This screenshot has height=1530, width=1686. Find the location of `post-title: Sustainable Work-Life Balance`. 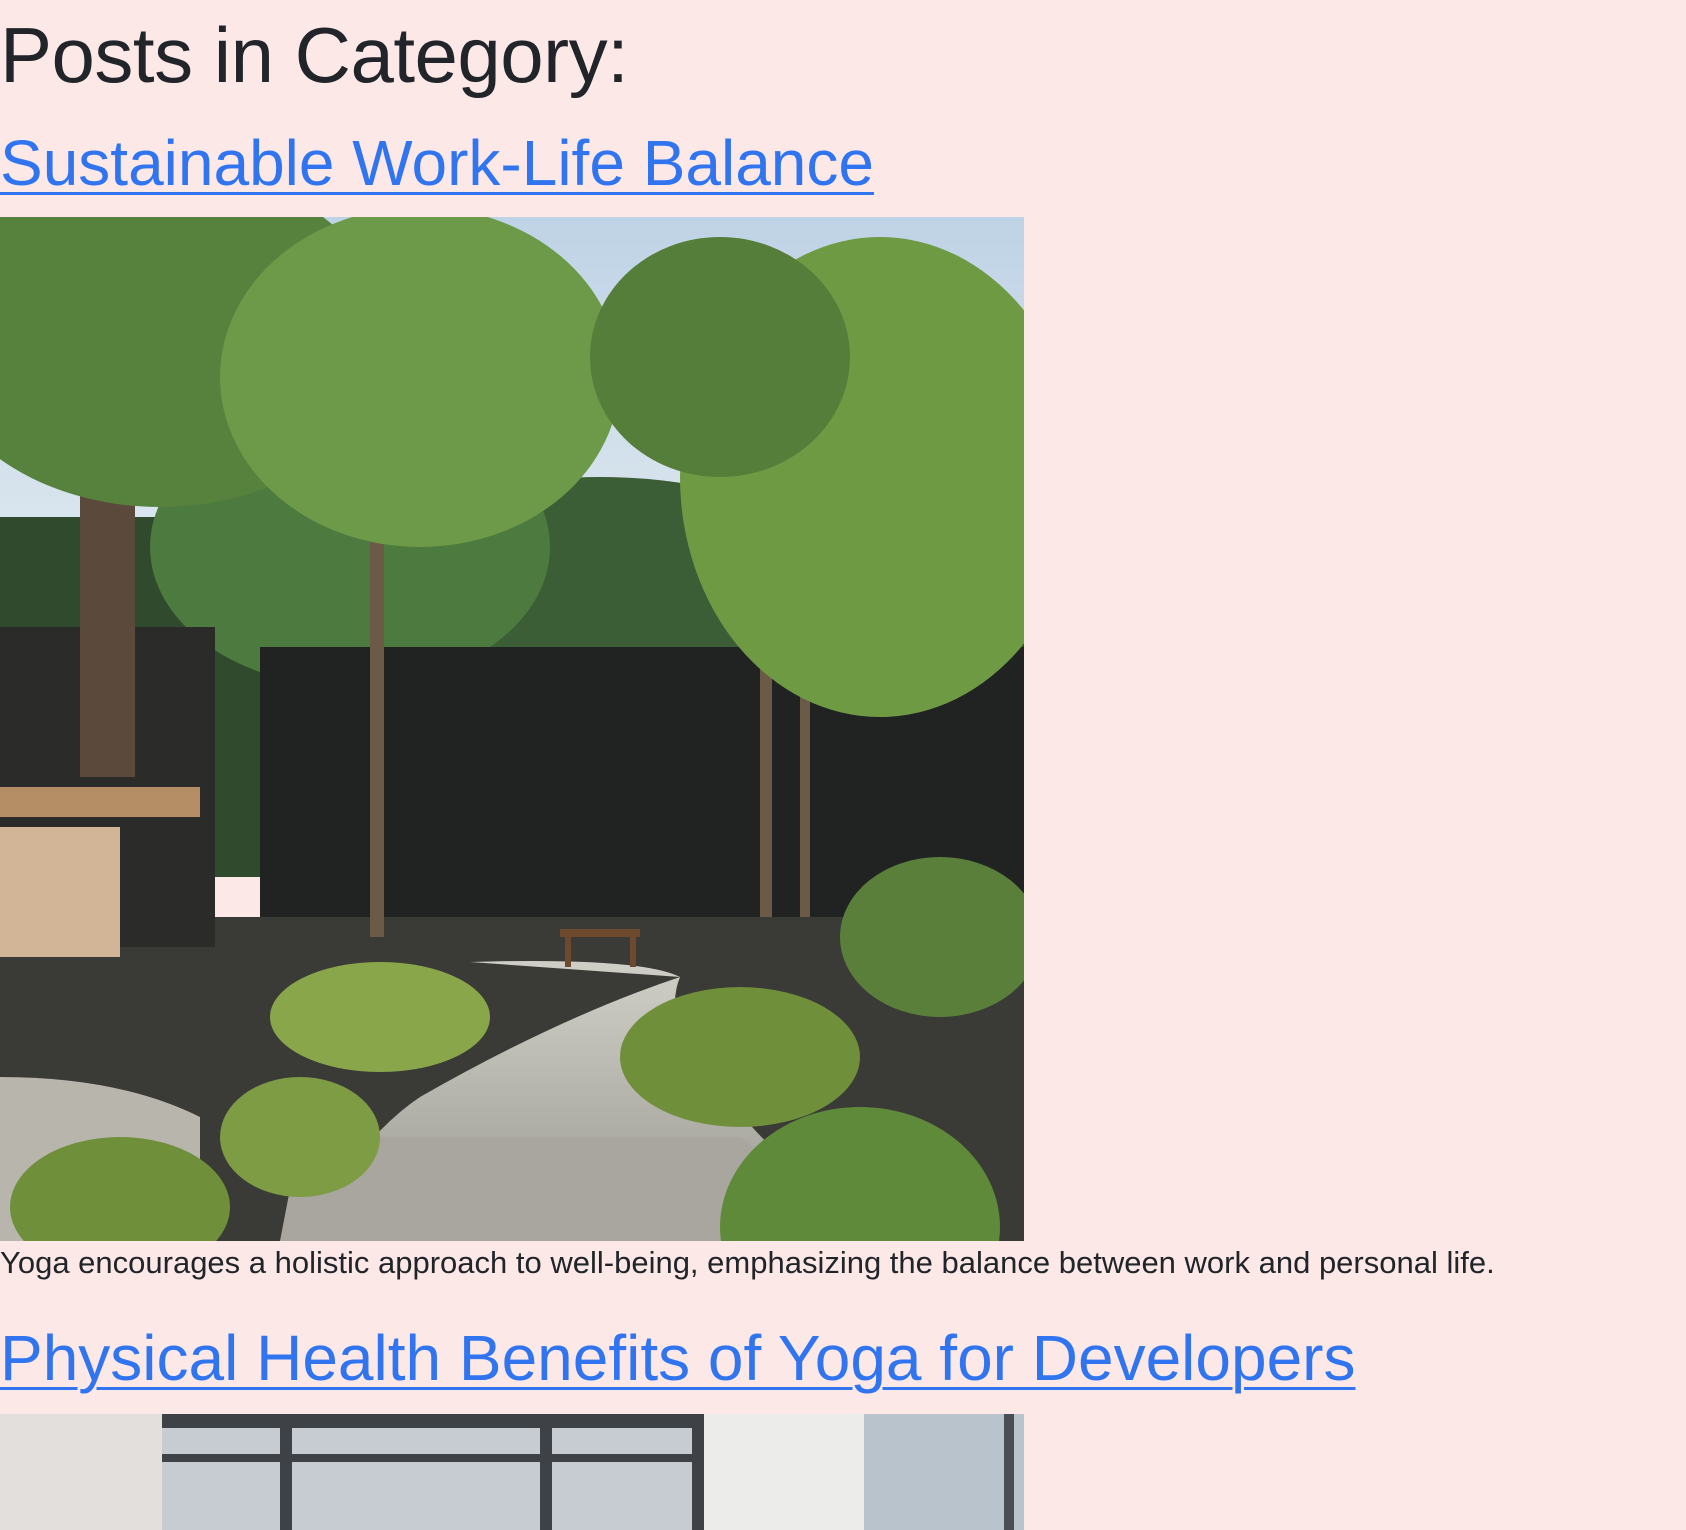

post-title: Sustainable Work-Life Balance is located at coordinates (437, 163).